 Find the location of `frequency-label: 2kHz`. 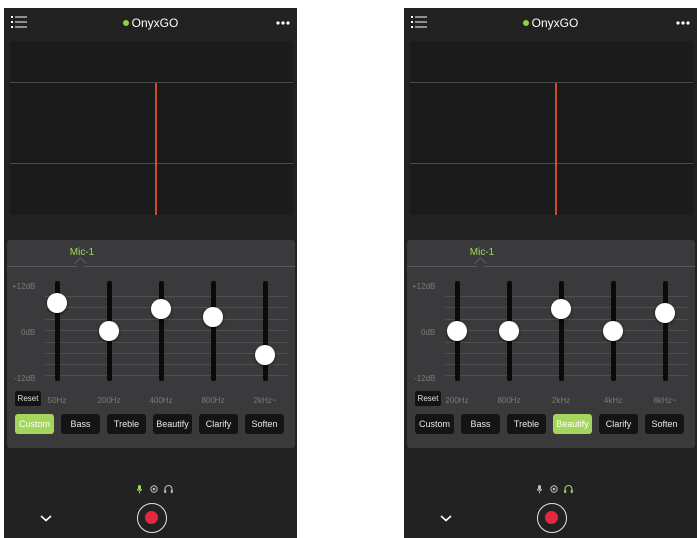

frequency-label: 2kHz is located at coordinates (561, 400).